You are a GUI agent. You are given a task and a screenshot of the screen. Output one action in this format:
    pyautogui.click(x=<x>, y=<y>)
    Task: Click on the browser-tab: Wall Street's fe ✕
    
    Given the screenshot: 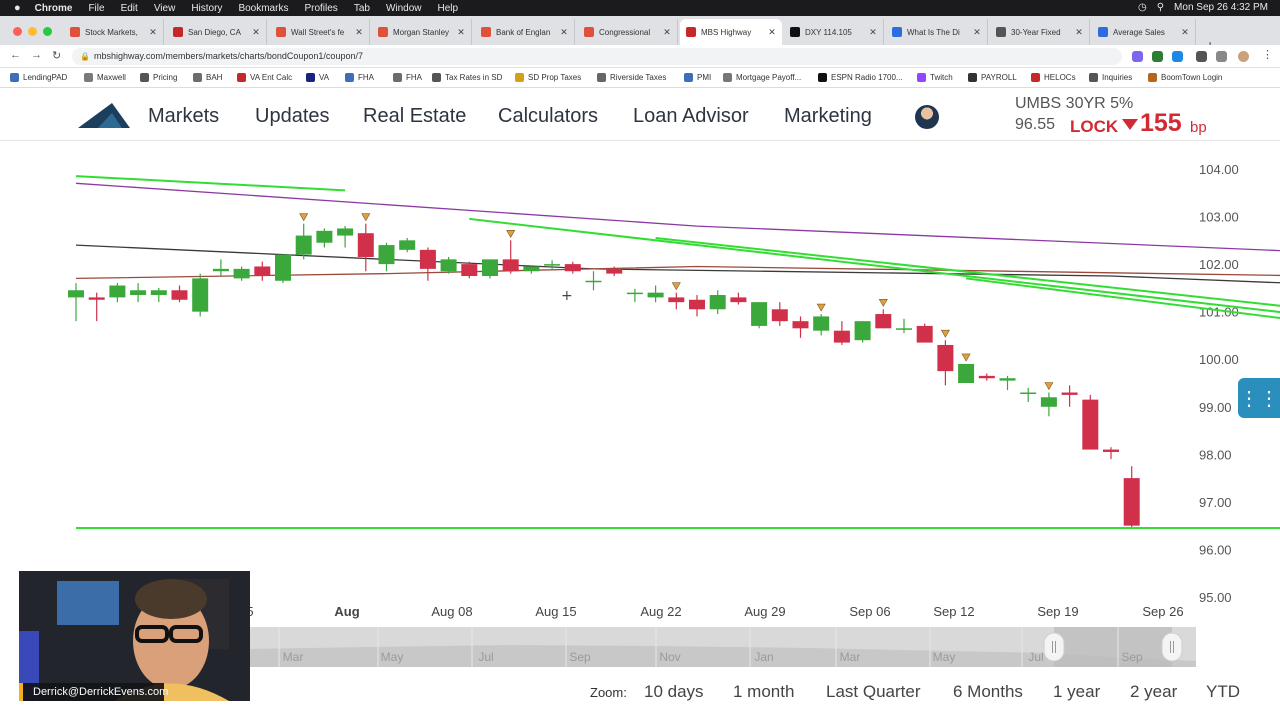 What is the action you would take?
    pyautogui.click(x=320, y=32)
    